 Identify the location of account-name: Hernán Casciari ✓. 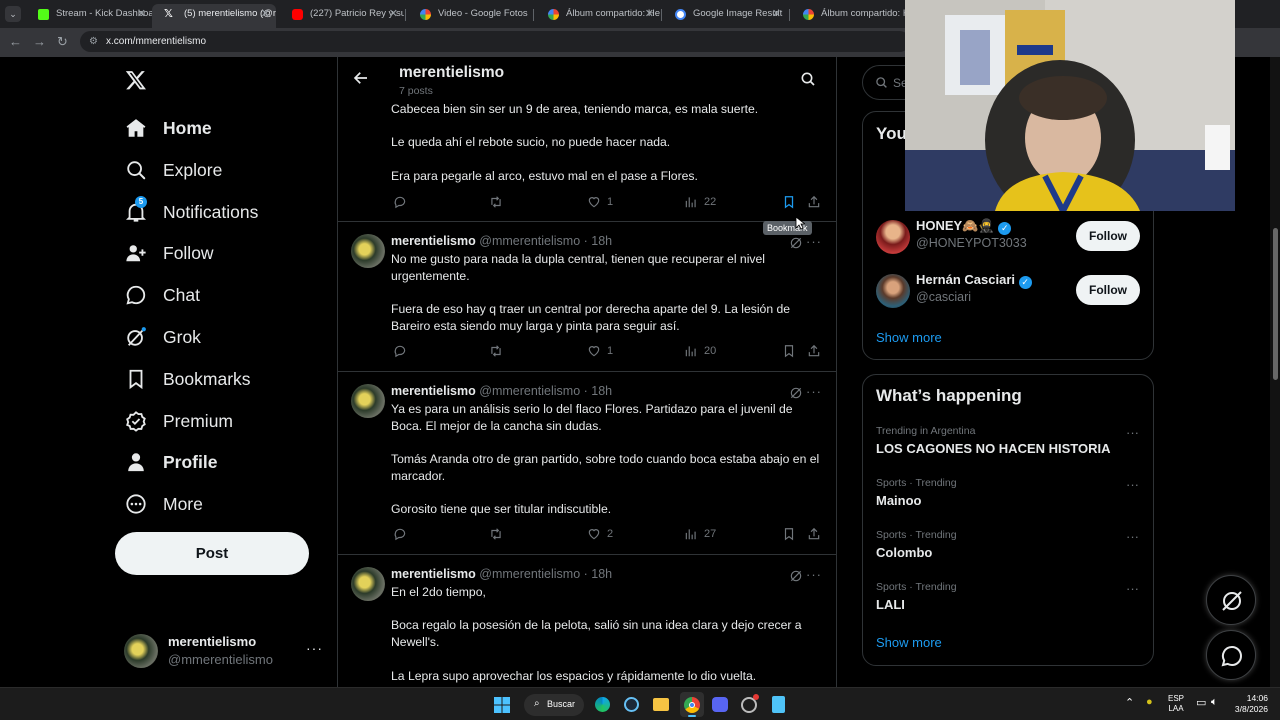
(974, 280).